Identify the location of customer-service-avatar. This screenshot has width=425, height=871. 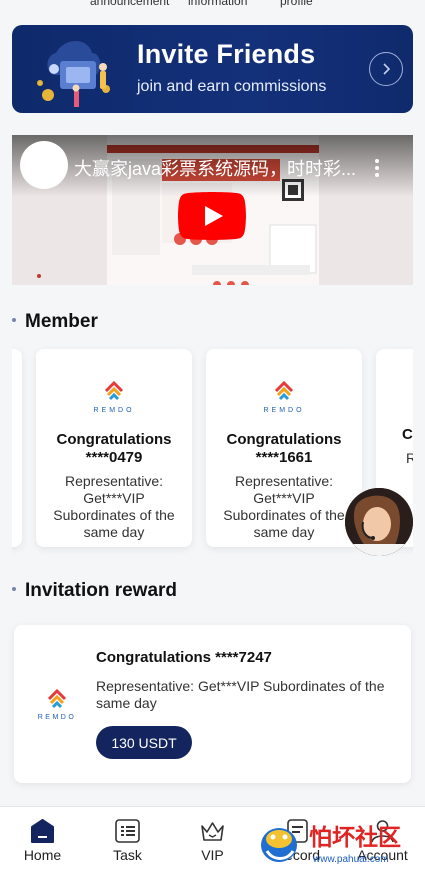
(379, 522).